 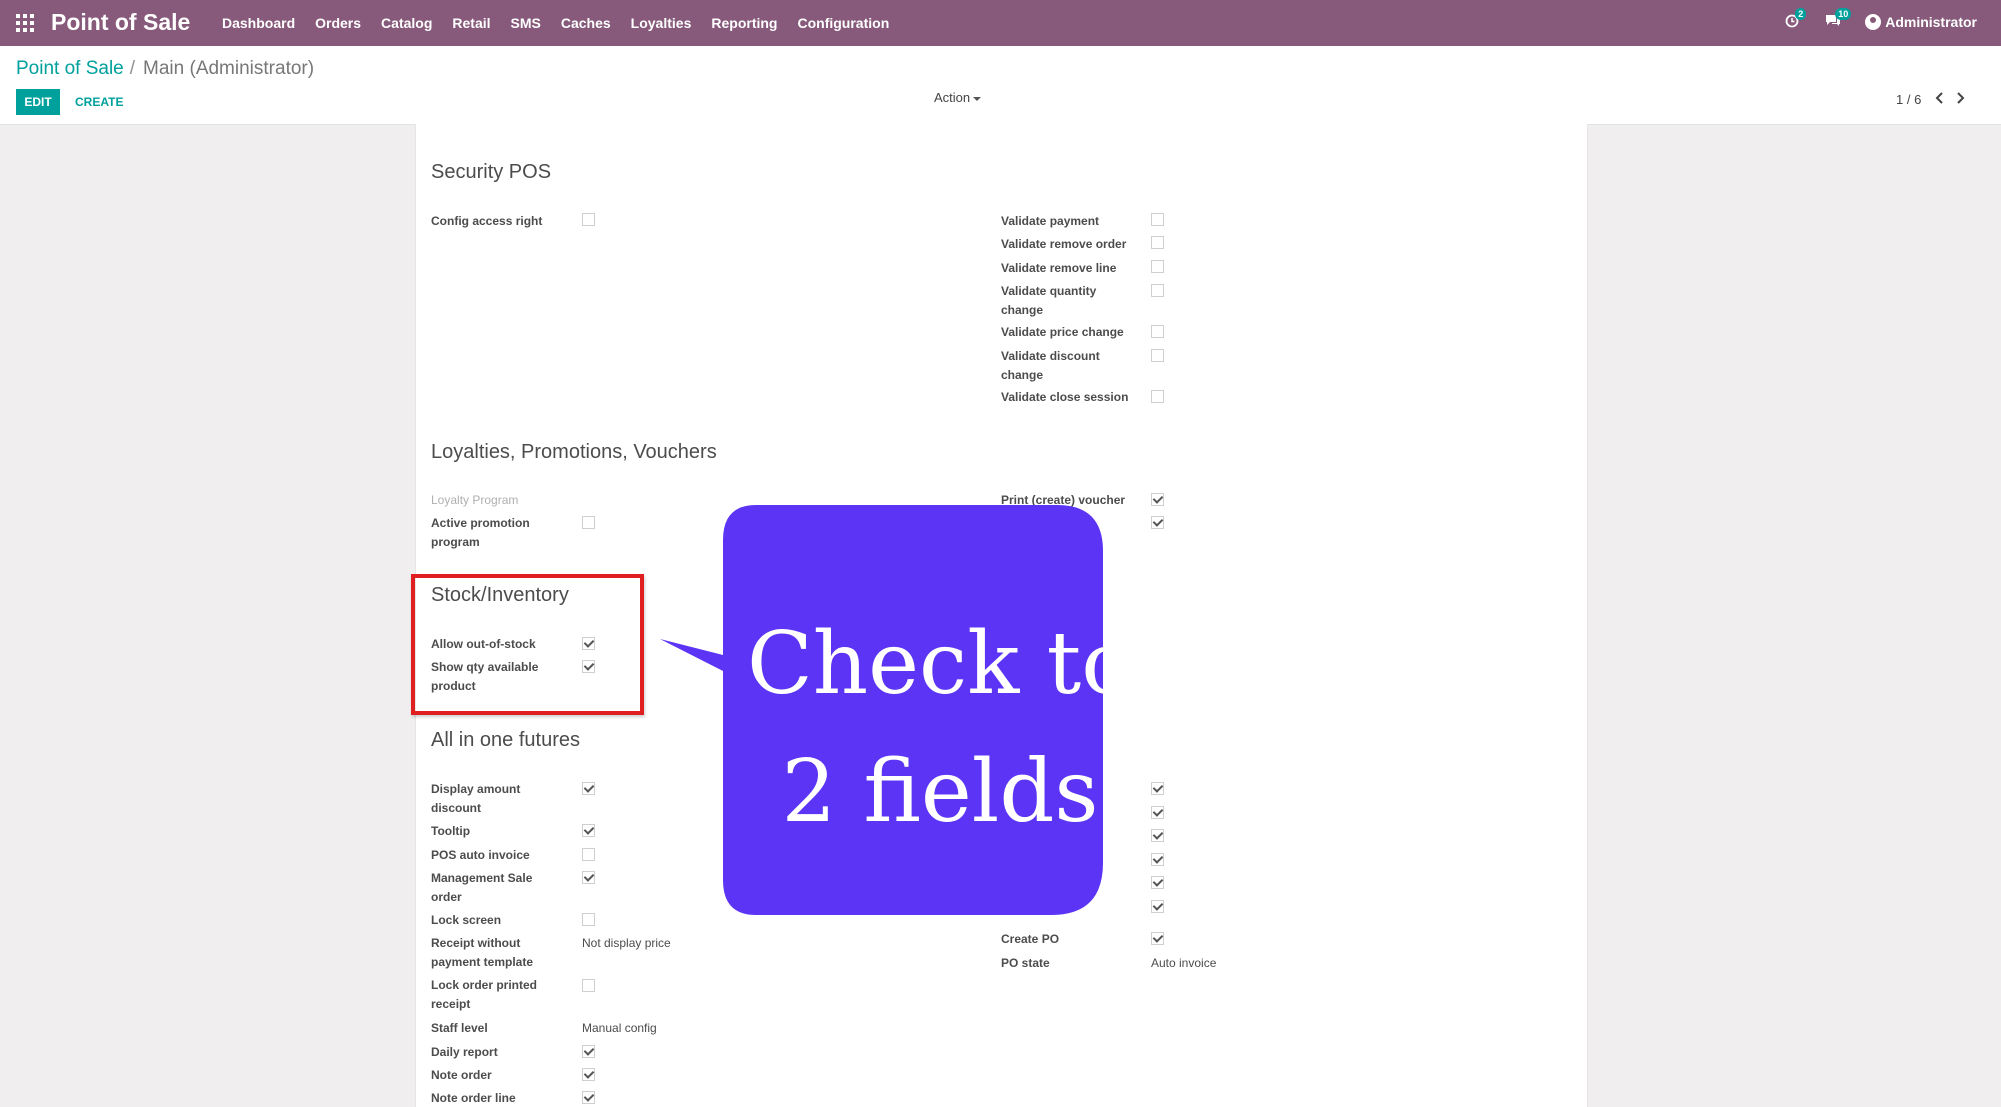 What do you see at coordinates (476, 798) in the screenshot?
I see `field-label: Display amount discount` at bounding box center [476, 798].